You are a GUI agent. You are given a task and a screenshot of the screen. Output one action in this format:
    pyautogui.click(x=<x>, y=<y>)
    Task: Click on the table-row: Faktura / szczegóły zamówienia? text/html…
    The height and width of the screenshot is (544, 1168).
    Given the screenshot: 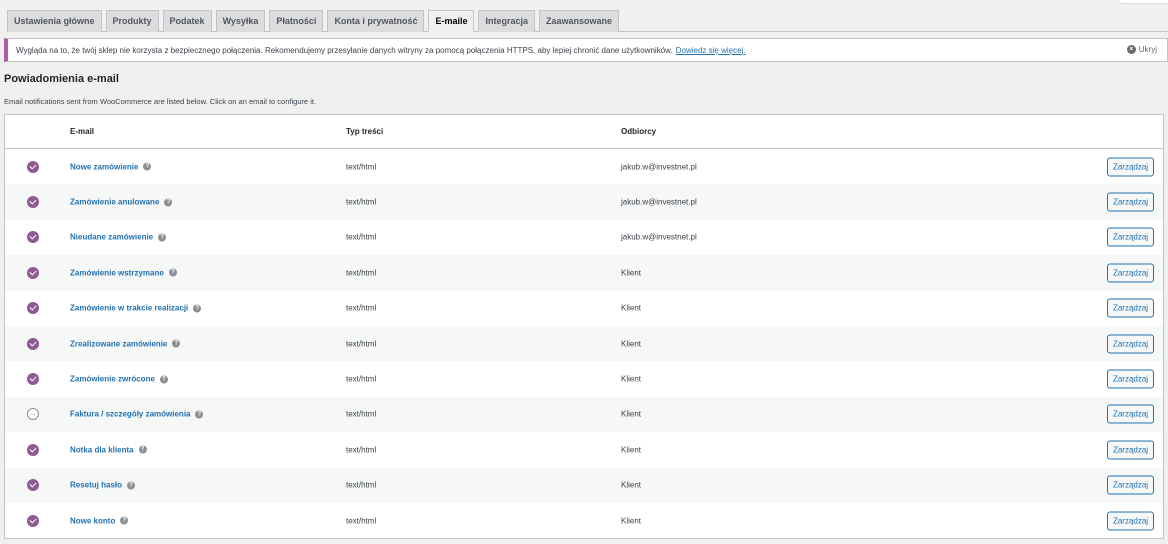 What is the action you would take?
    pyautogui.click(x=584, y=414)
    